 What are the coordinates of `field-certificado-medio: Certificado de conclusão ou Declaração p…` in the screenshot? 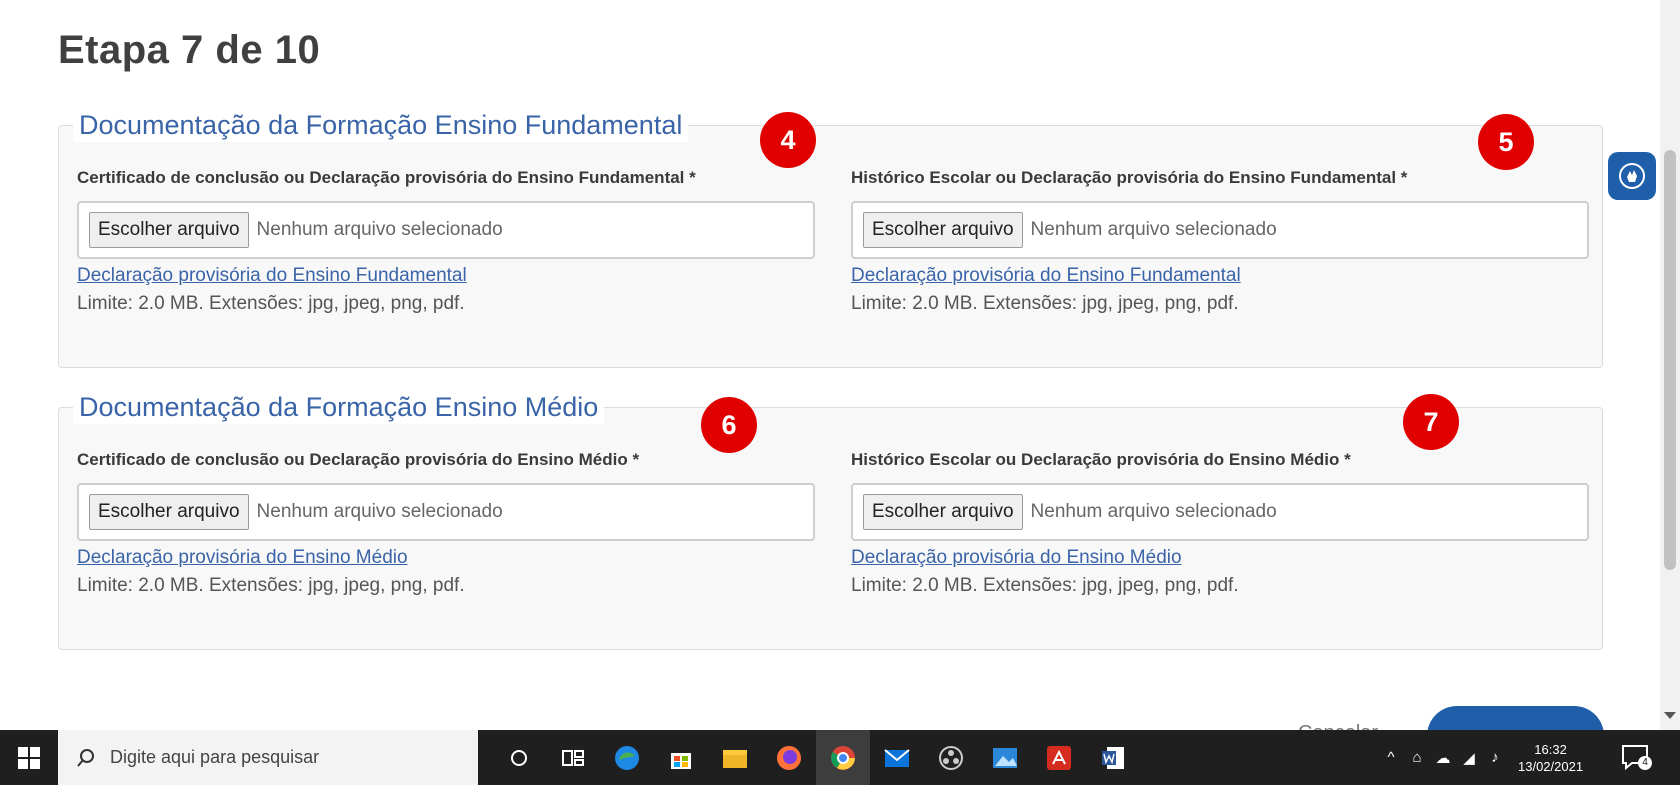 It's located at (446, 523).